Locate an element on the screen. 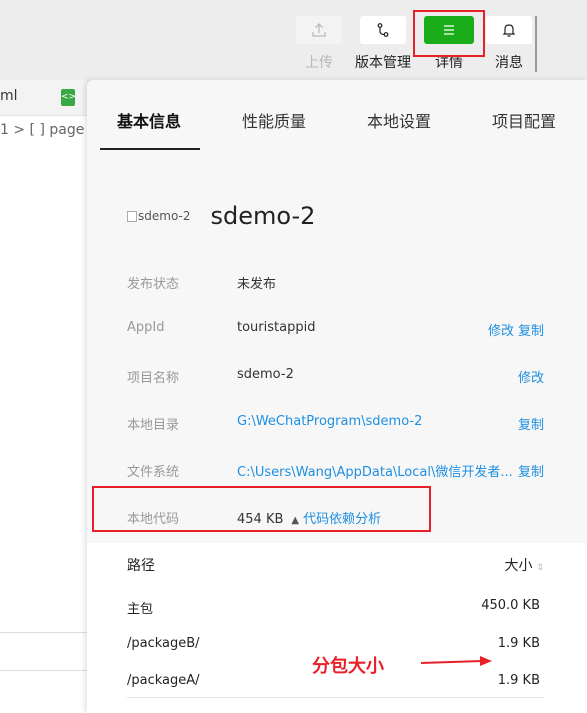  appid-label: AppId is located at coordinates (146, 327).